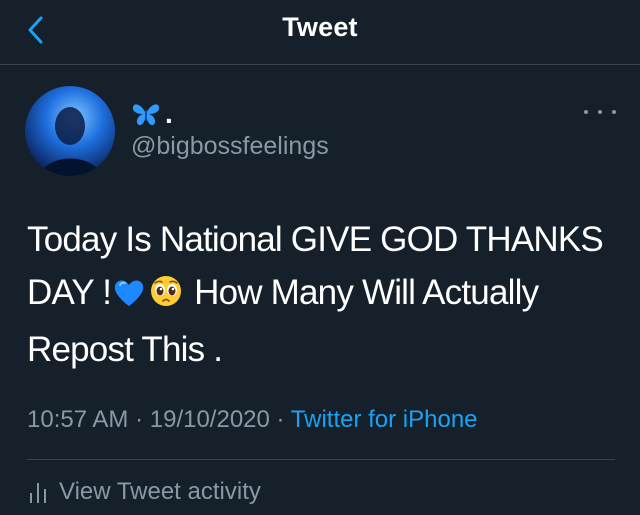 This screenshot has height=515, width=640. I want to click on bar-chart-icon, so click(38, 493).